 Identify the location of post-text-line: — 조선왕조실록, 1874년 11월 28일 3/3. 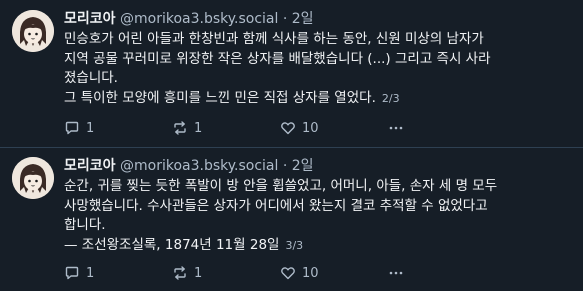
(316, 246).